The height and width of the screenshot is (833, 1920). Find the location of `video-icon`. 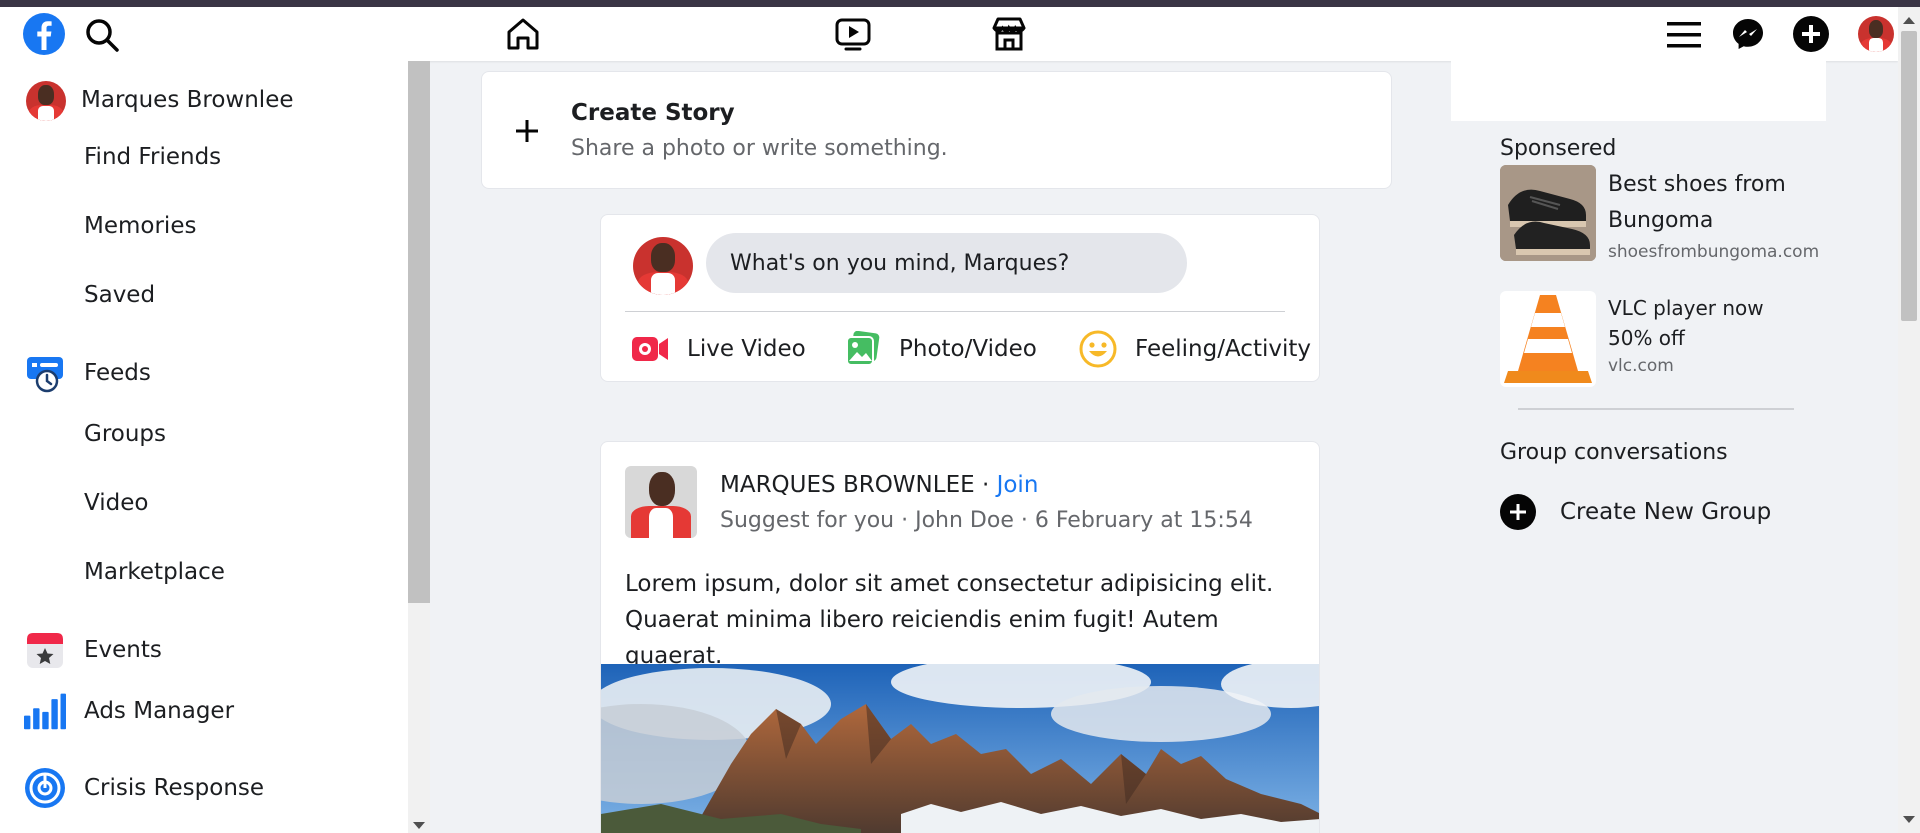

video-icon is located at coordinates (853, 34).